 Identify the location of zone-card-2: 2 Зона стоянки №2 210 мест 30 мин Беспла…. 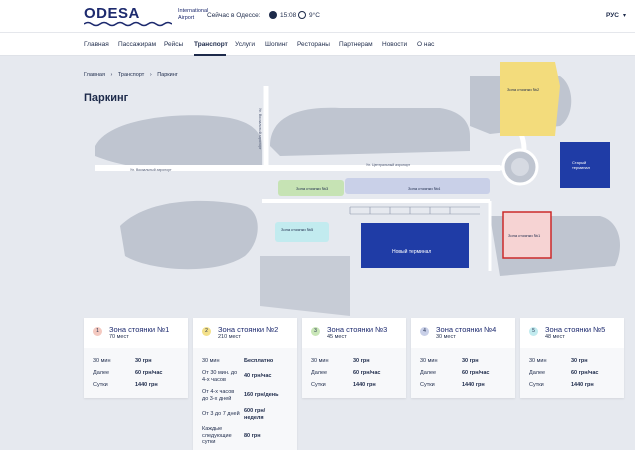
(245, 384).